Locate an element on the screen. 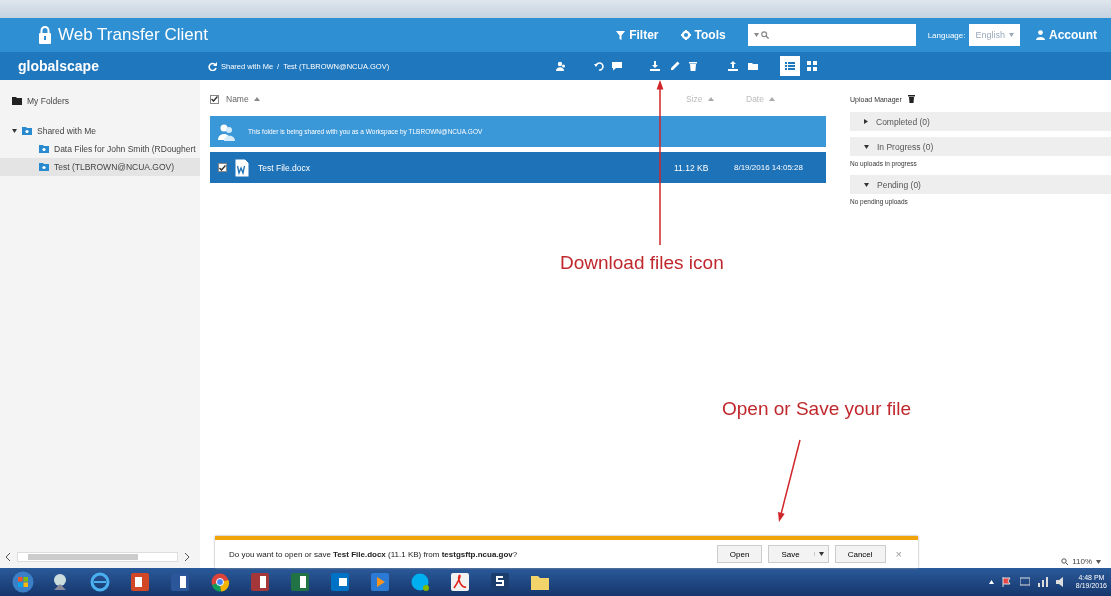 Image resolution: width=1111 pixels, height=596 pixels. folder-tree-item: Test (TLBROWN@NCUA.GOV) is located at coordinates (100, 167).